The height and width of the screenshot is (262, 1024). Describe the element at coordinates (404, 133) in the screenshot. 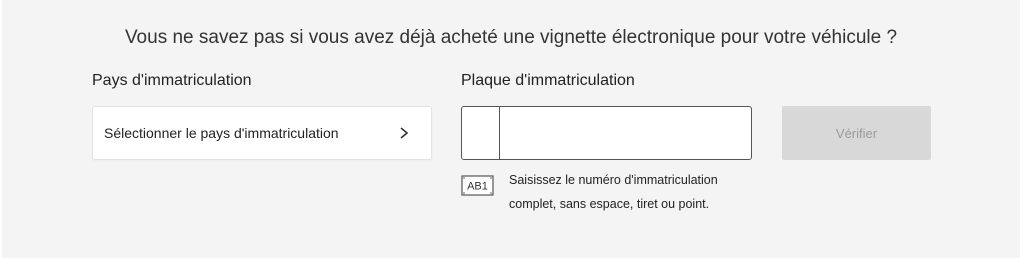

I see `chevron-right-icon` at that location.